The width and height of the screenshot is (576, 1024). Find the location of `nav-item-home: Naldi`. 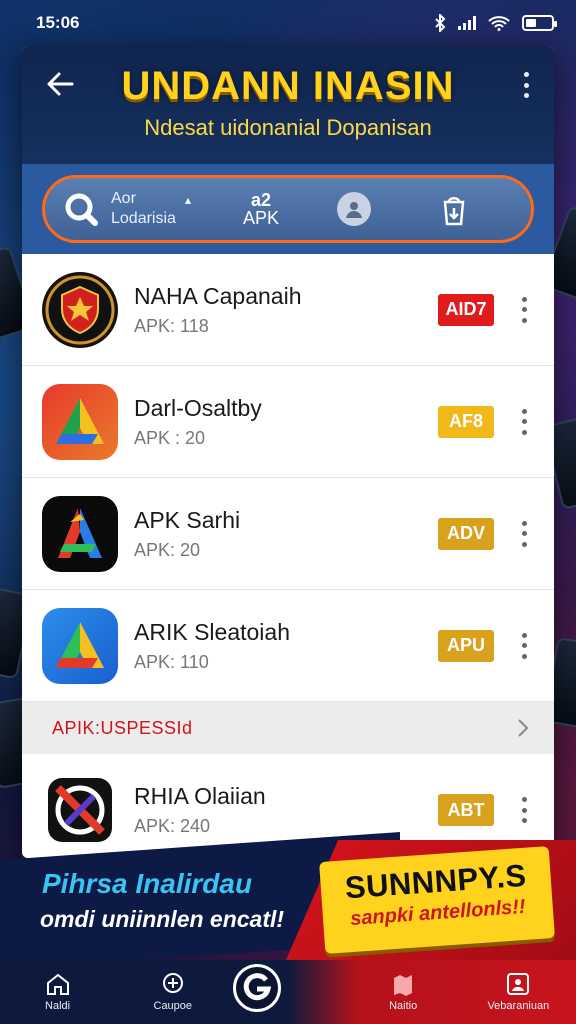

nav-item-home: Naldi is located at coordinates (58, 992).